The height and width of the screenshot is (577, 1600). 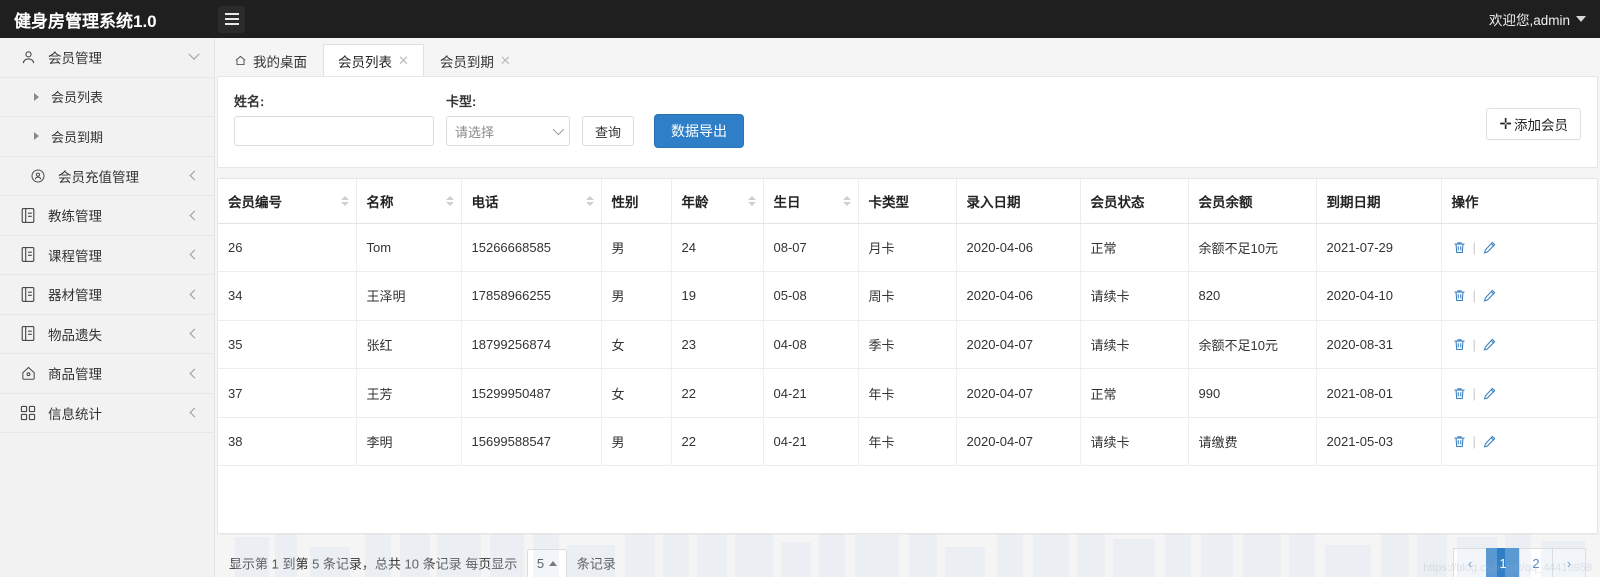 I want to click on column-header-birthday: 生日, so click(x=811, y=201).